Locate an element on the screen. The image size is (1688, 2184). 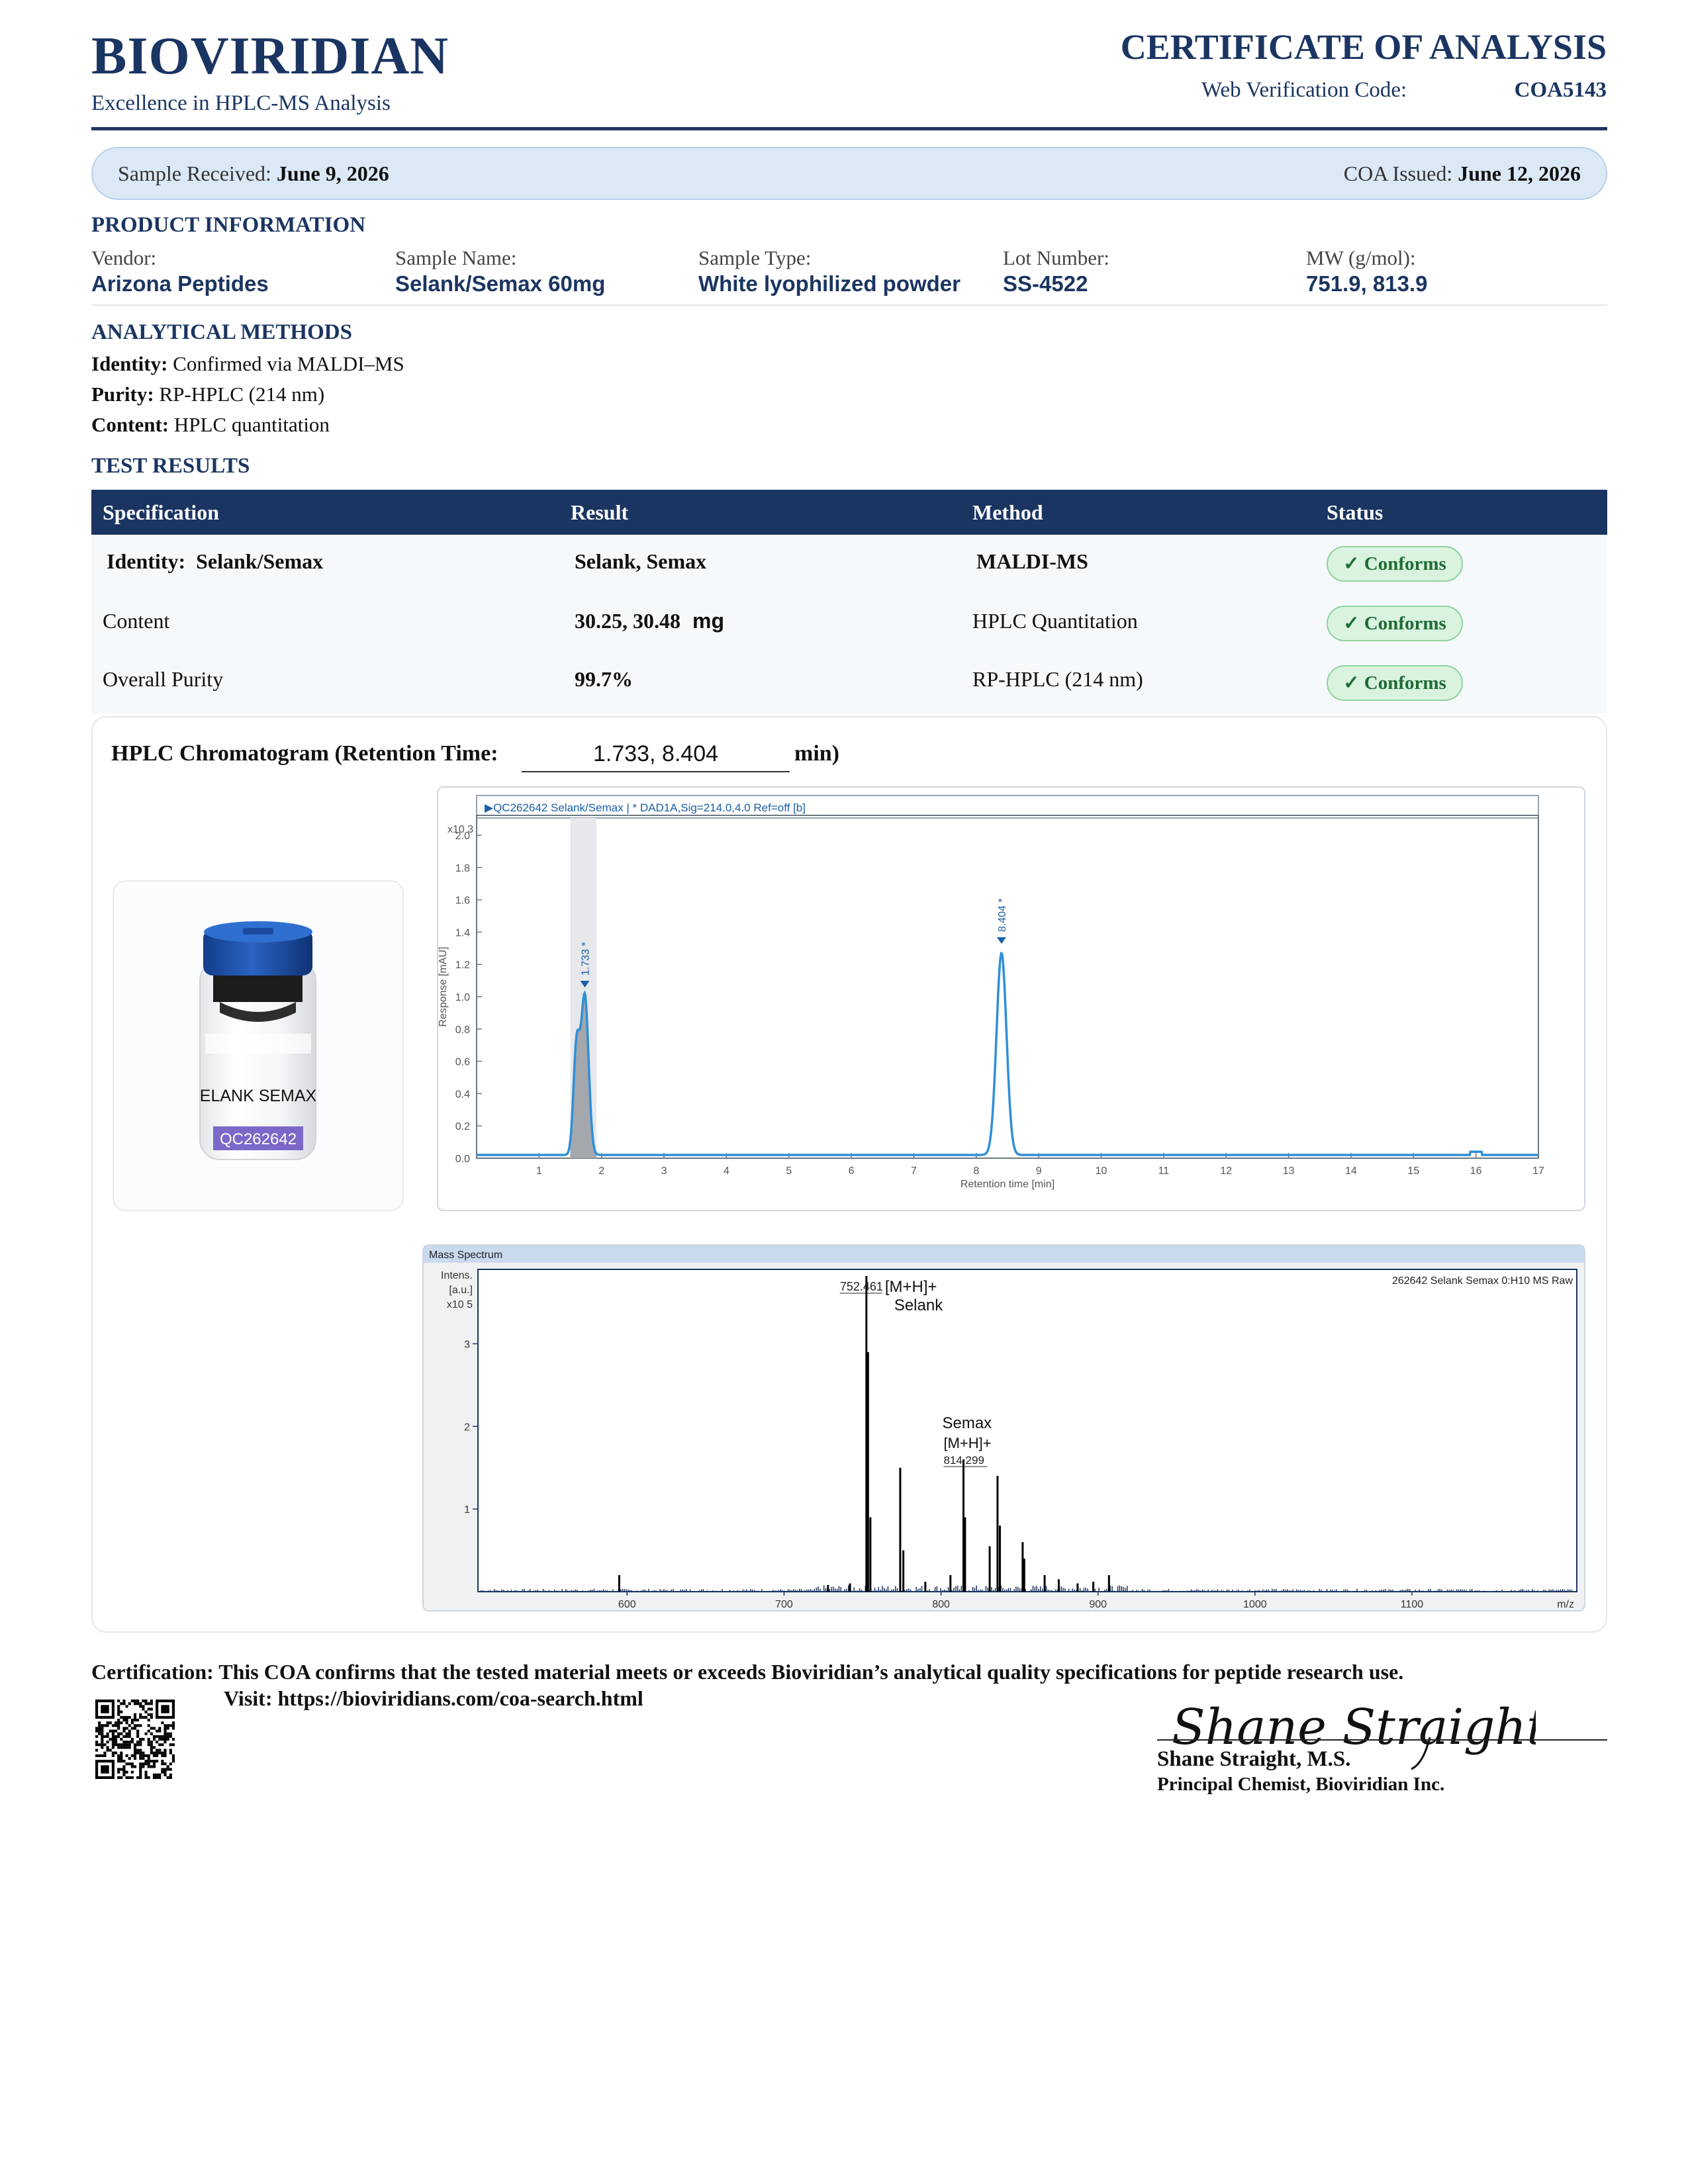
verification-label: Web Verification Code: is located at coordinates (1304, 90).